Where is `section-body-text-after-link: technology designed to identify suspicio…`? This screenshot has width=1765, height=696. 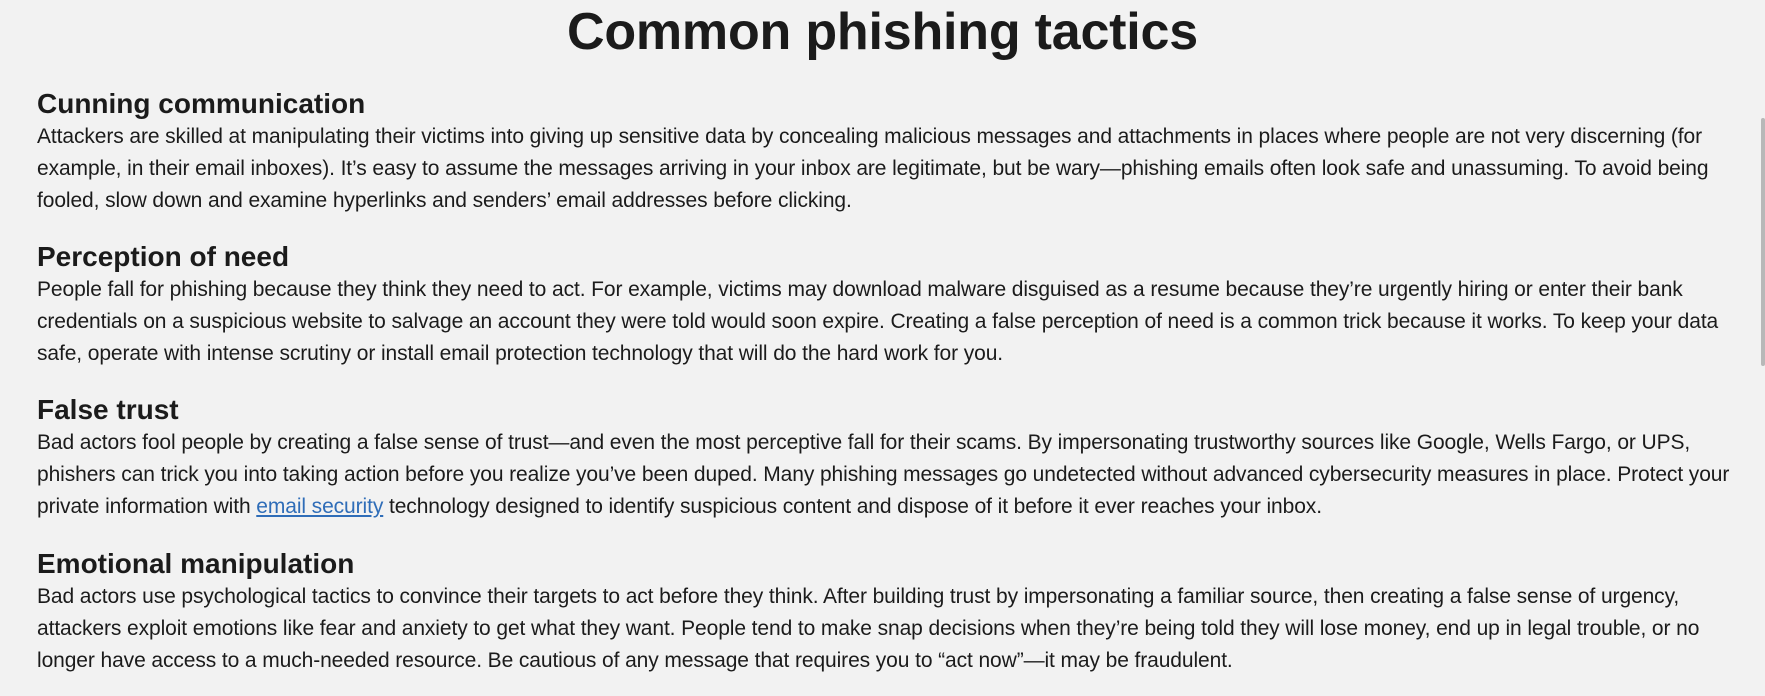 section-body-text-after-link: technology designed to identify suspicio… is located at coordinates (852, 506).